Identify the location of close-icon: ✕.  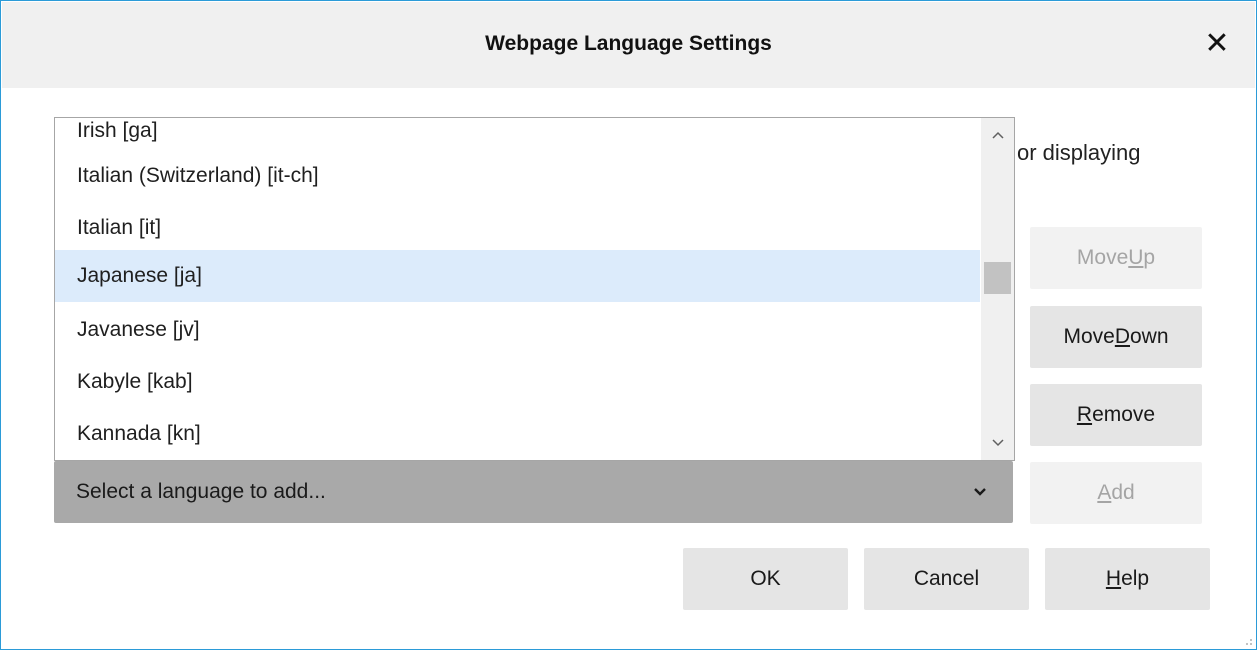
(1217, 43).